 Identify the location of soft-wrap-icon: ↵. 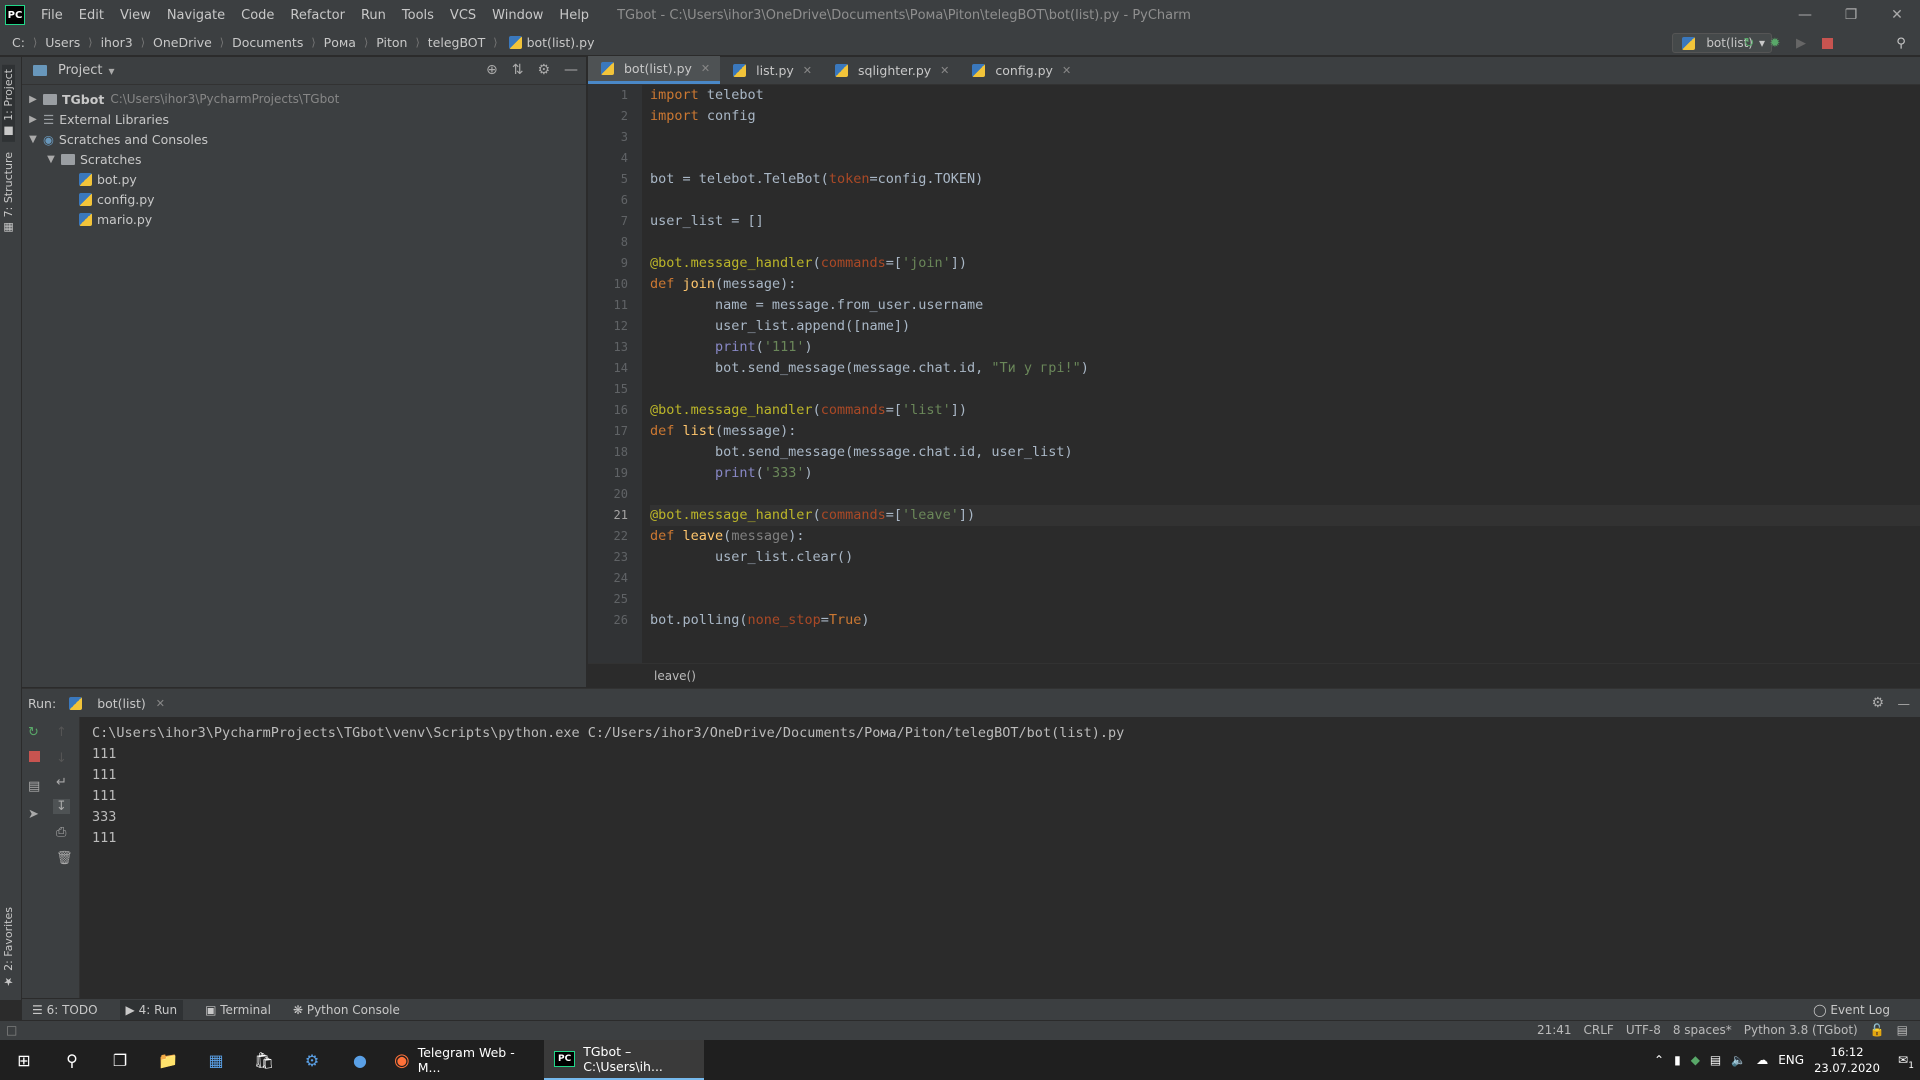
(61, 782).